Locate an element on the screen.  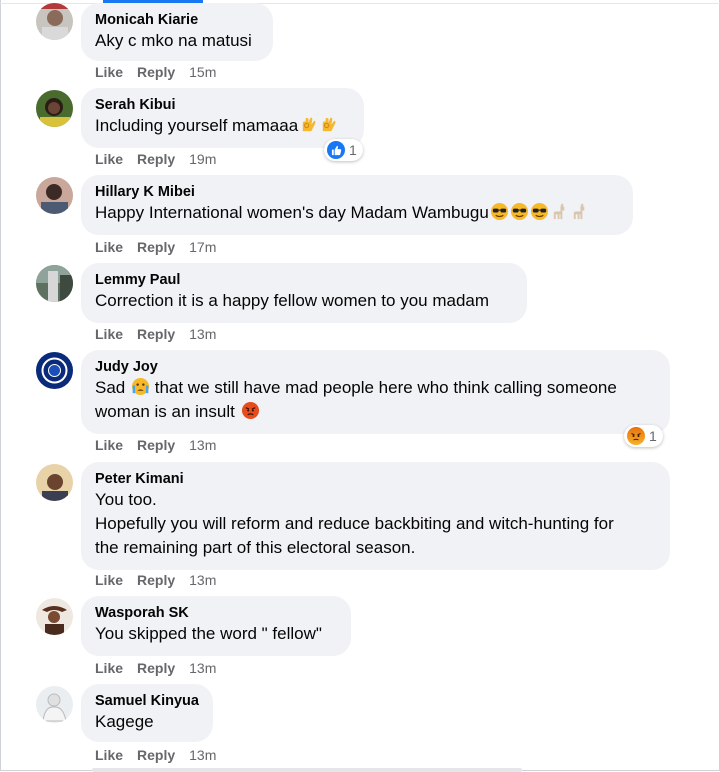
comment-text: You skipped the word " fellow" is located at coordinates (208, 633).